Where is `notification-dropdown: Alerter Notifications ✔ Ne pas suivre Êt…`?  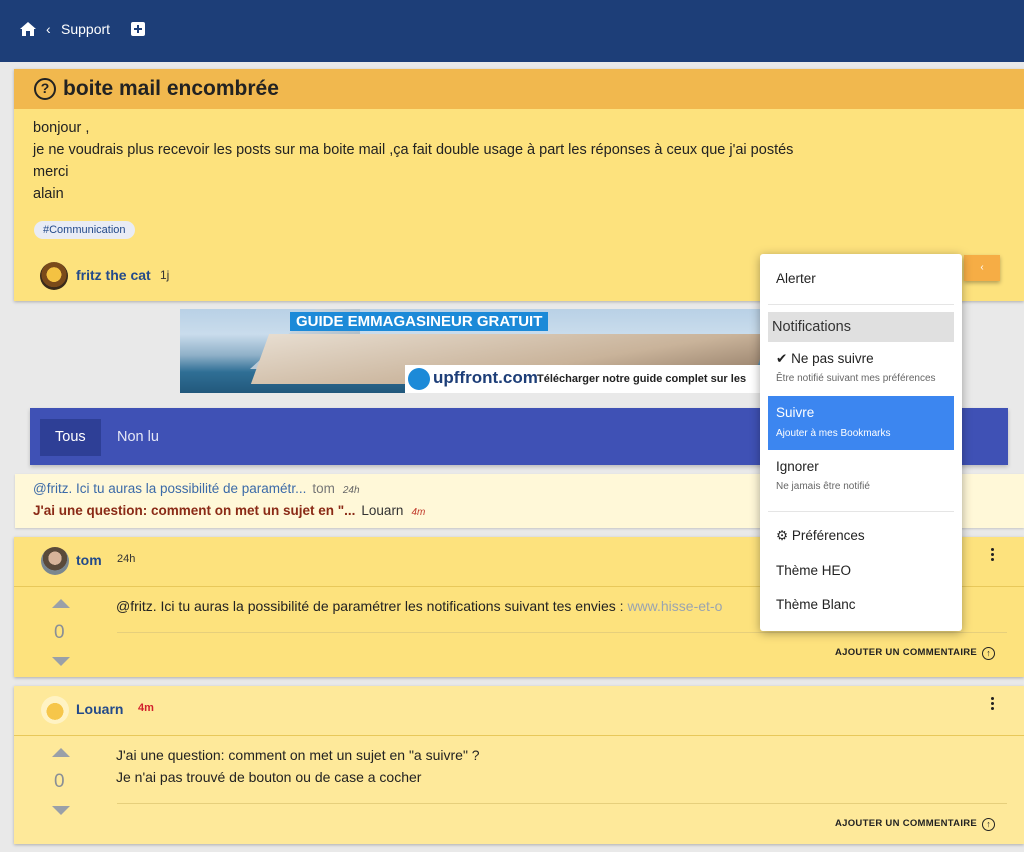
notification-dropdown: Alerter Notifications ✔ Ne pas suivre Êt… is located at coordinates (861, 442).